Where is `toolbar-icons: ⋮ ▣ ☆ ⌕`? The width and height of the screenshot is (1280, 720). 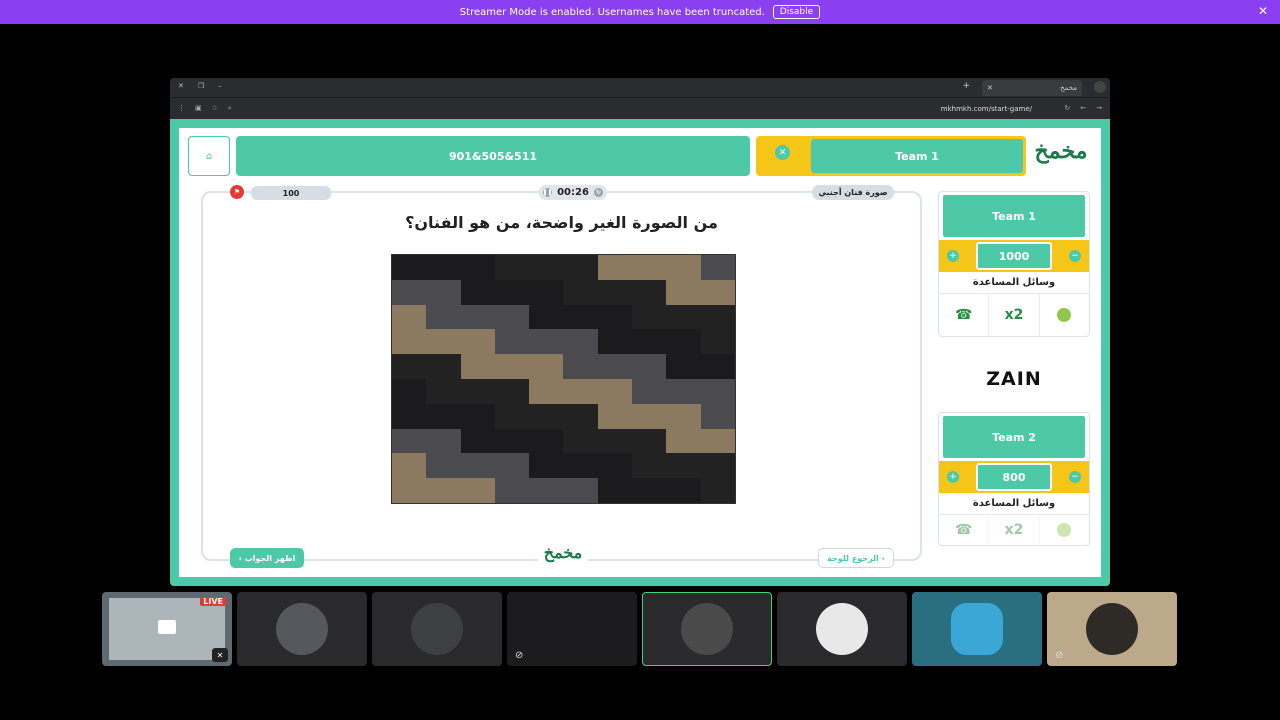
toolbar-icons: ⋮ ▣ ☆ ⌕ is located at coordinates (205, 108).